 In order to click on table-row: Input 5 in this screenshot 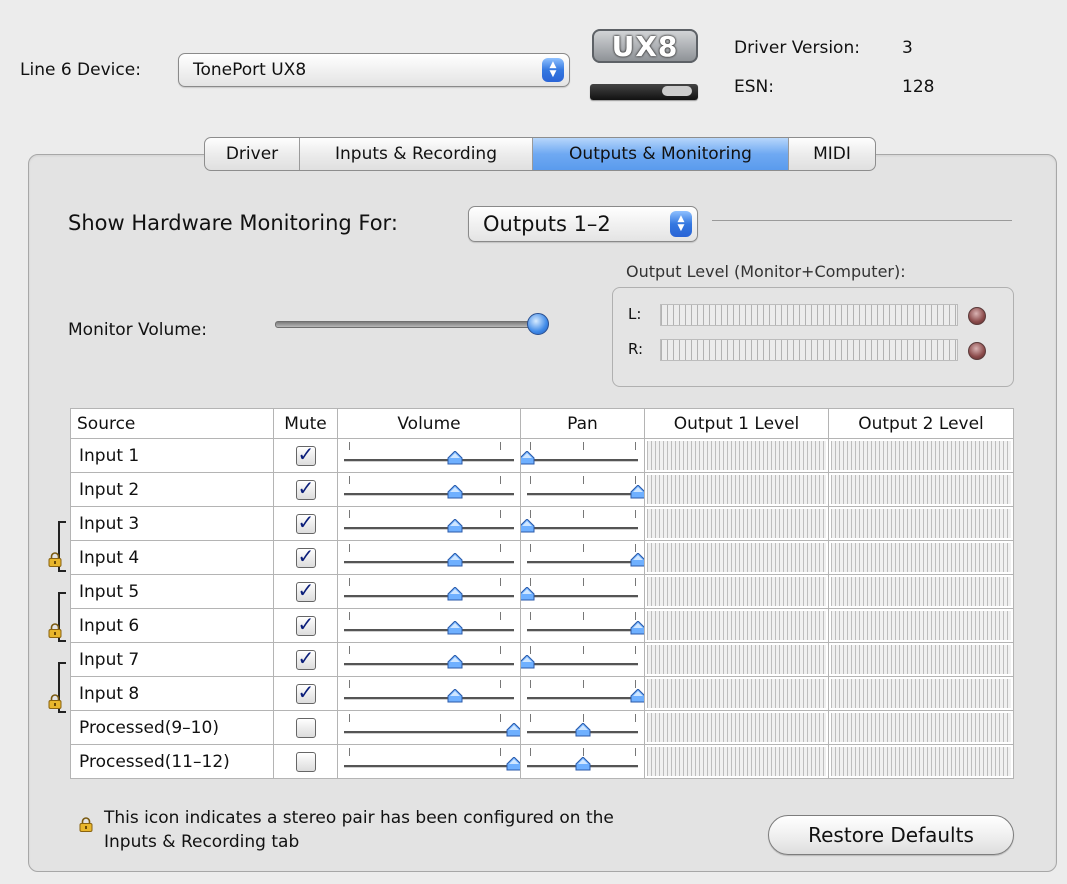, I will do `click(542, 591)`.